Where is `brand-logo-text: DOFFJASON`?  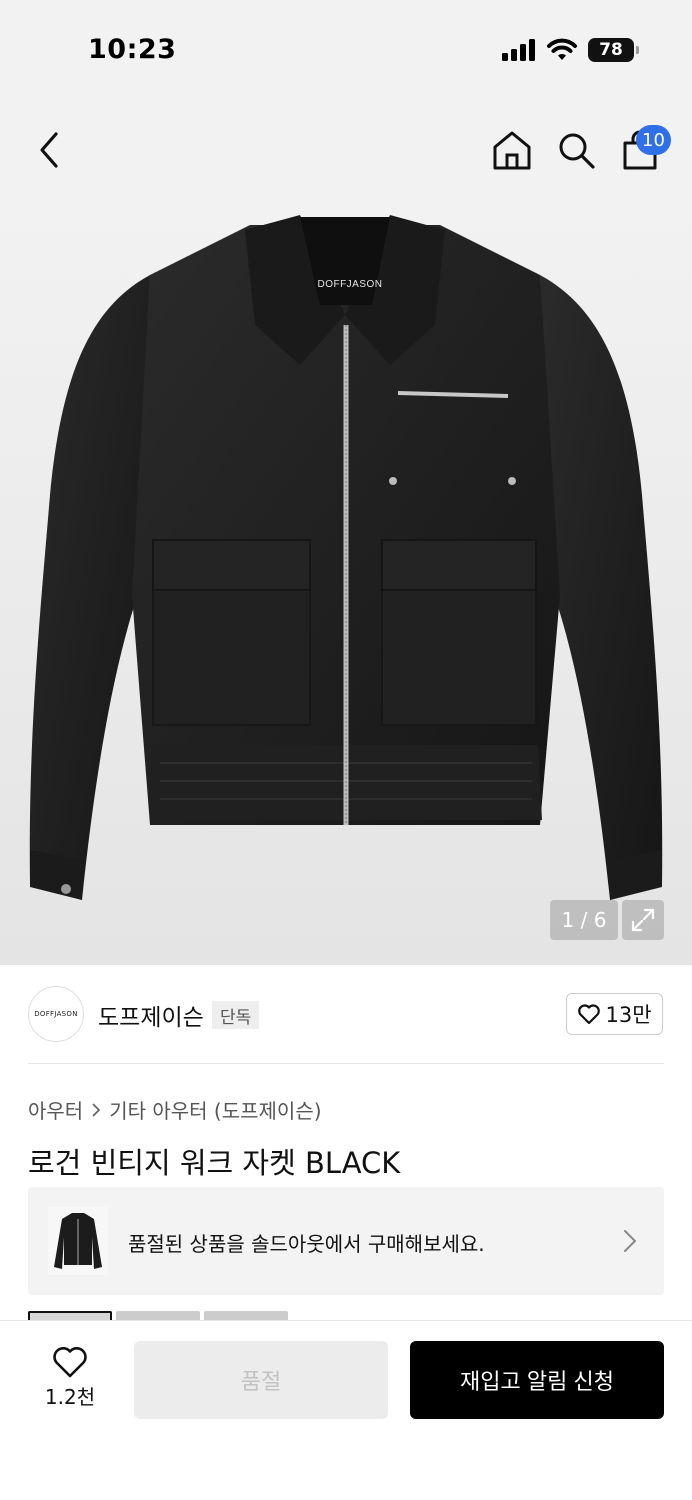
brand-logo-text: DOFFJASON is located at coordinates (56, 1014).